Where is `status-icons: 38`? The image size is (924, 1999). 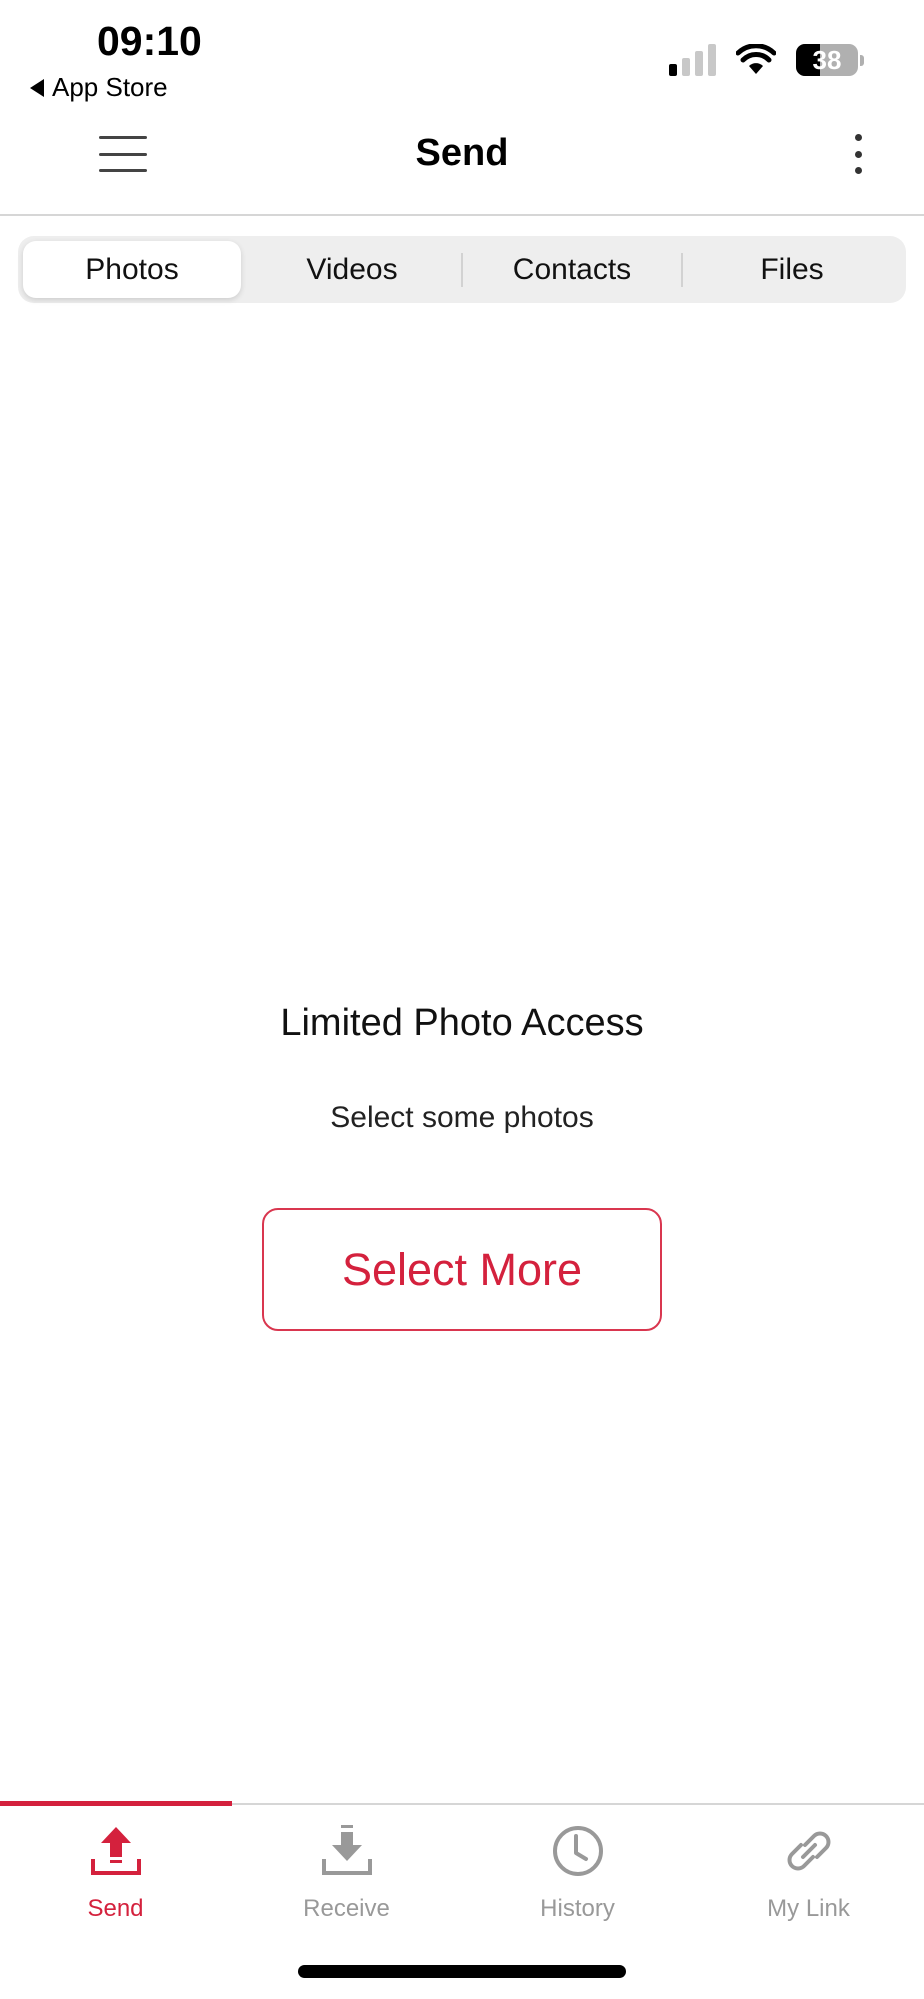 status-icons: 38 is located at coordinates (766, 60).